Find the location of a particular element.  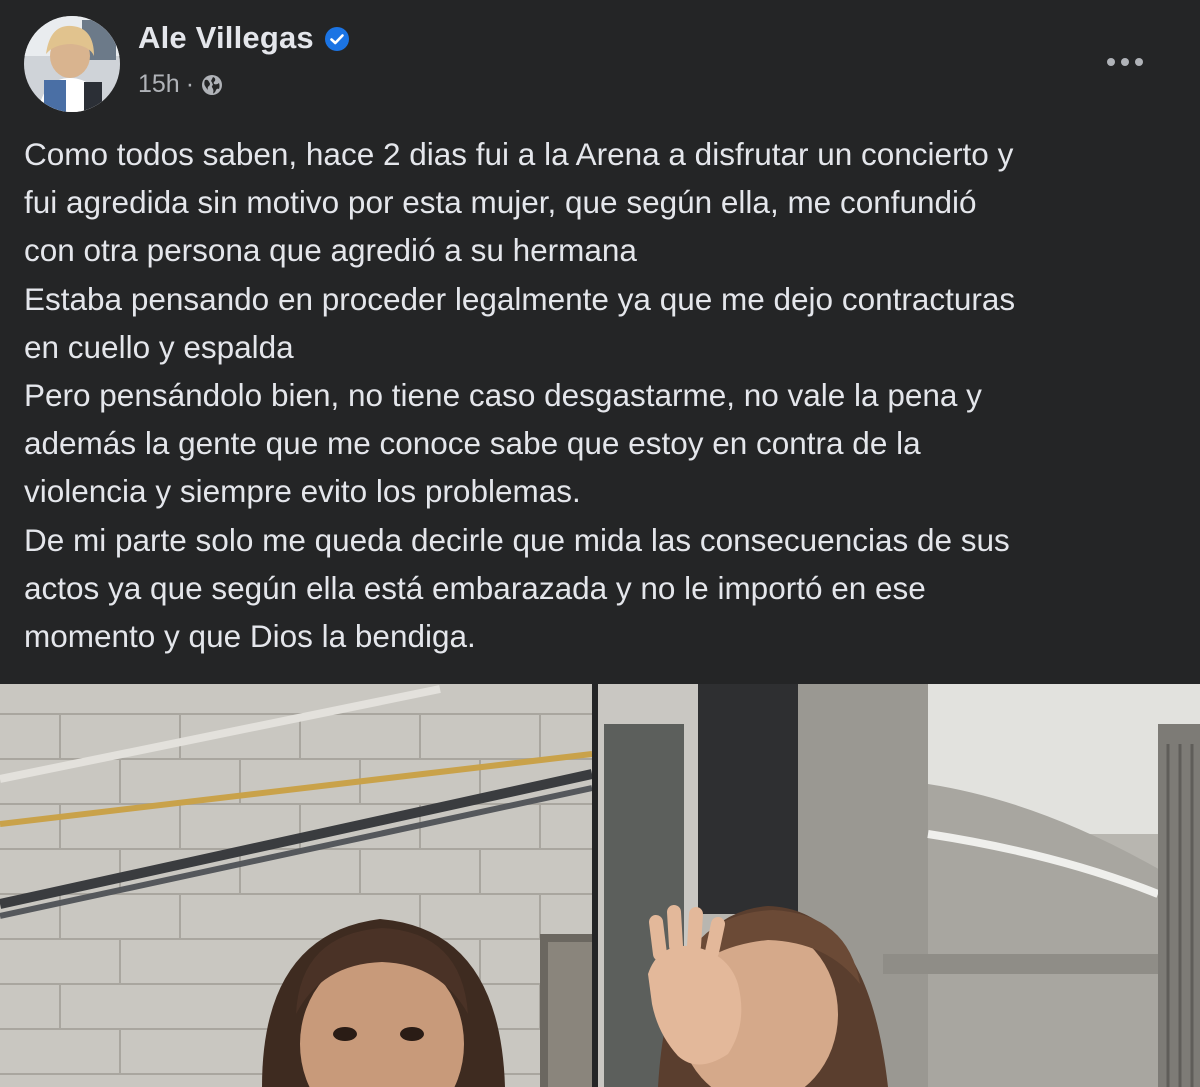

avatar-photo is located at coordinates (72, 64).